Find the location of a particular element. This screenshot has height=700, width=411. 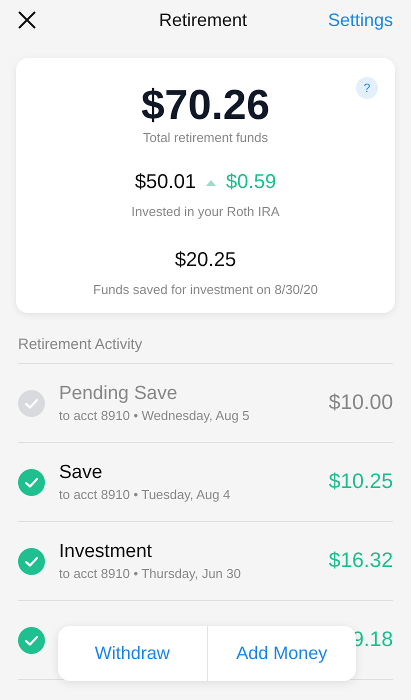

saved-label: Funds saved for investment on 8/30/20 is located at coordinates (205, 289).